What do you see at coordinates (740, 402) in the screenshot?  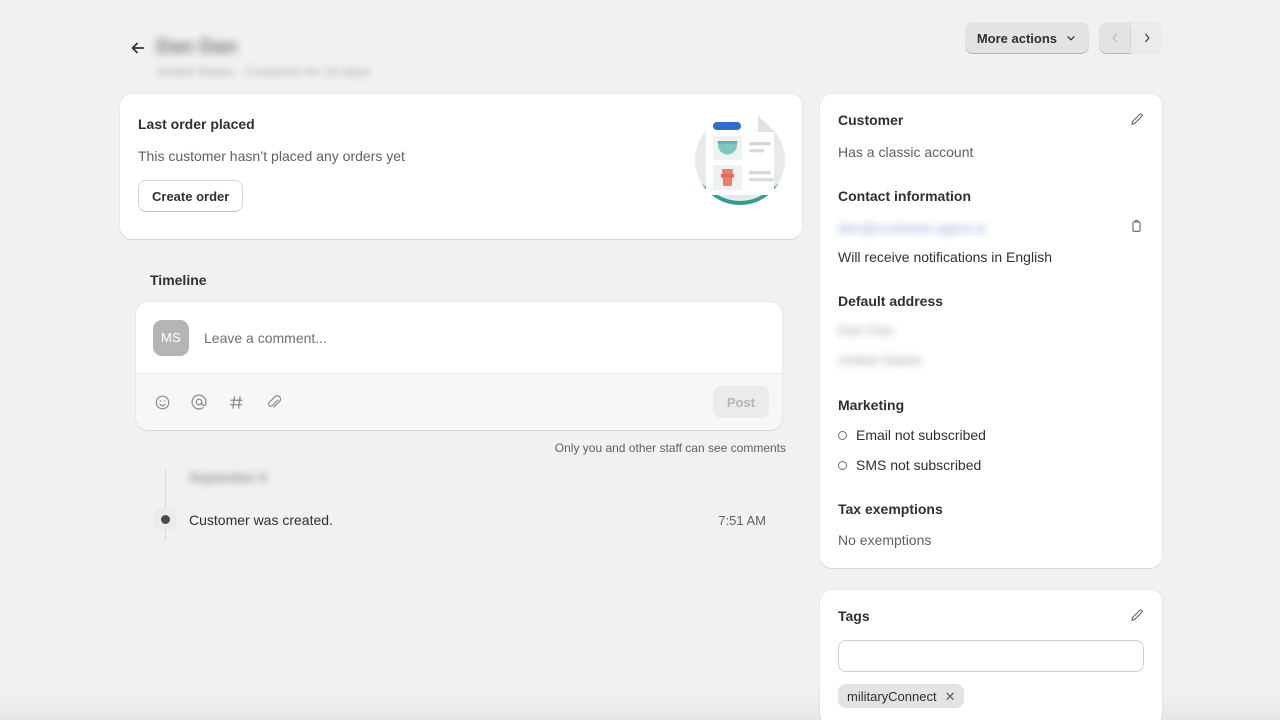 I see `post-comment-button: Post` at bounding box center [740, 402].